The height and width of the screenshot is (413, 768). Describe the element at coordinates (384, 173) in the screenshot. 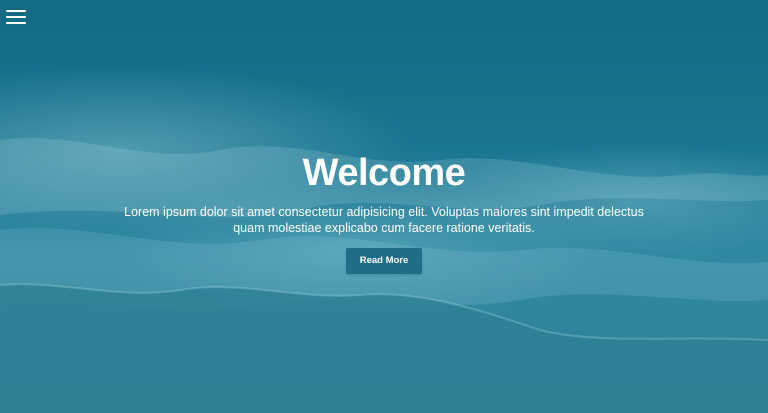

I see `hero-title: Welcome` at that location.